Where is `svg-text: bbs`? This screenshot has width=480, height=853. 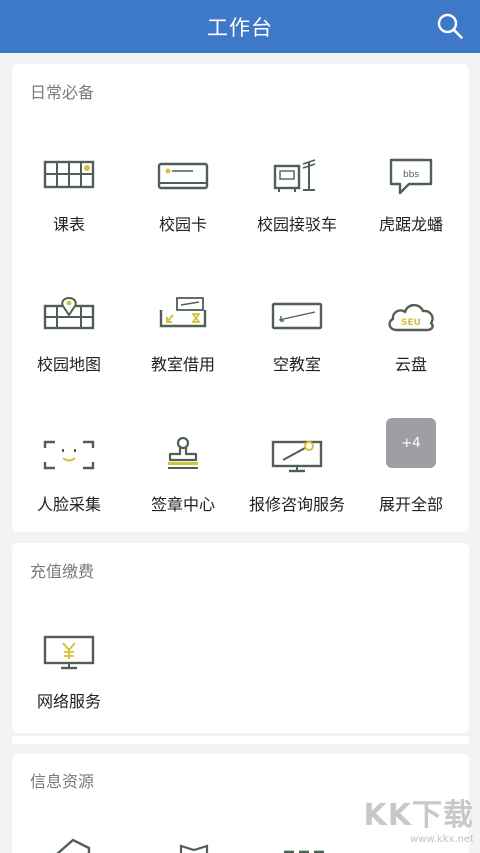 svg-text: bbs is located at coordinates (411, 175).